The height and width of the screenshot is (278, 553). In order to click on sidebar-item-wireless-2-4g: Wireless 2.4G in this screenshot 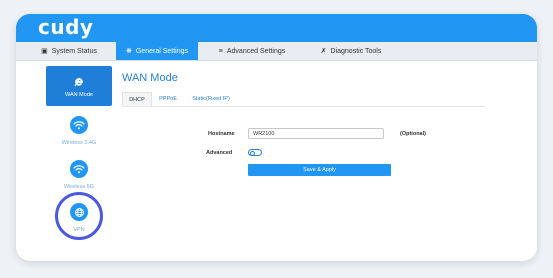, I will do `click(79, 131)`.